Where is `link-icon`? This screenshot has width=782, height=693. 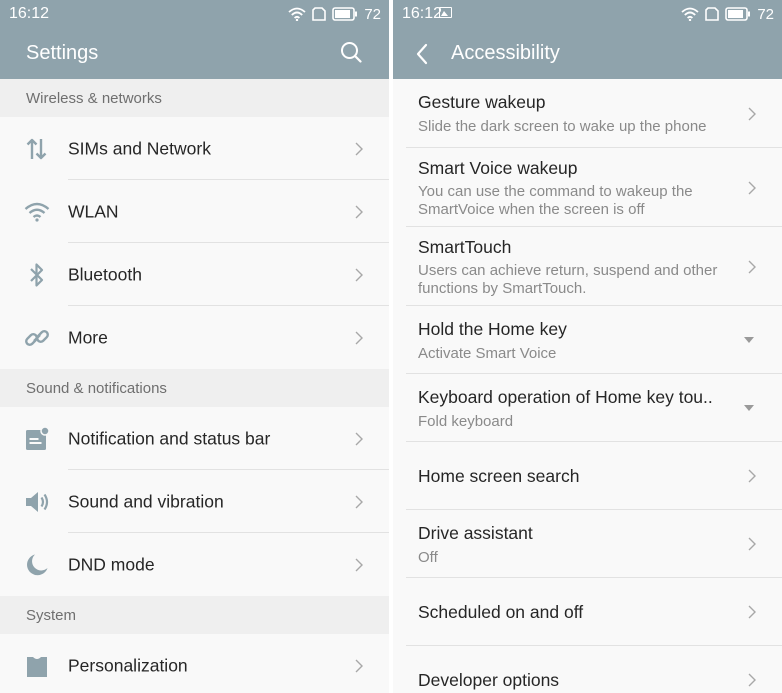 link-icon is located at coordinates (37, 338).